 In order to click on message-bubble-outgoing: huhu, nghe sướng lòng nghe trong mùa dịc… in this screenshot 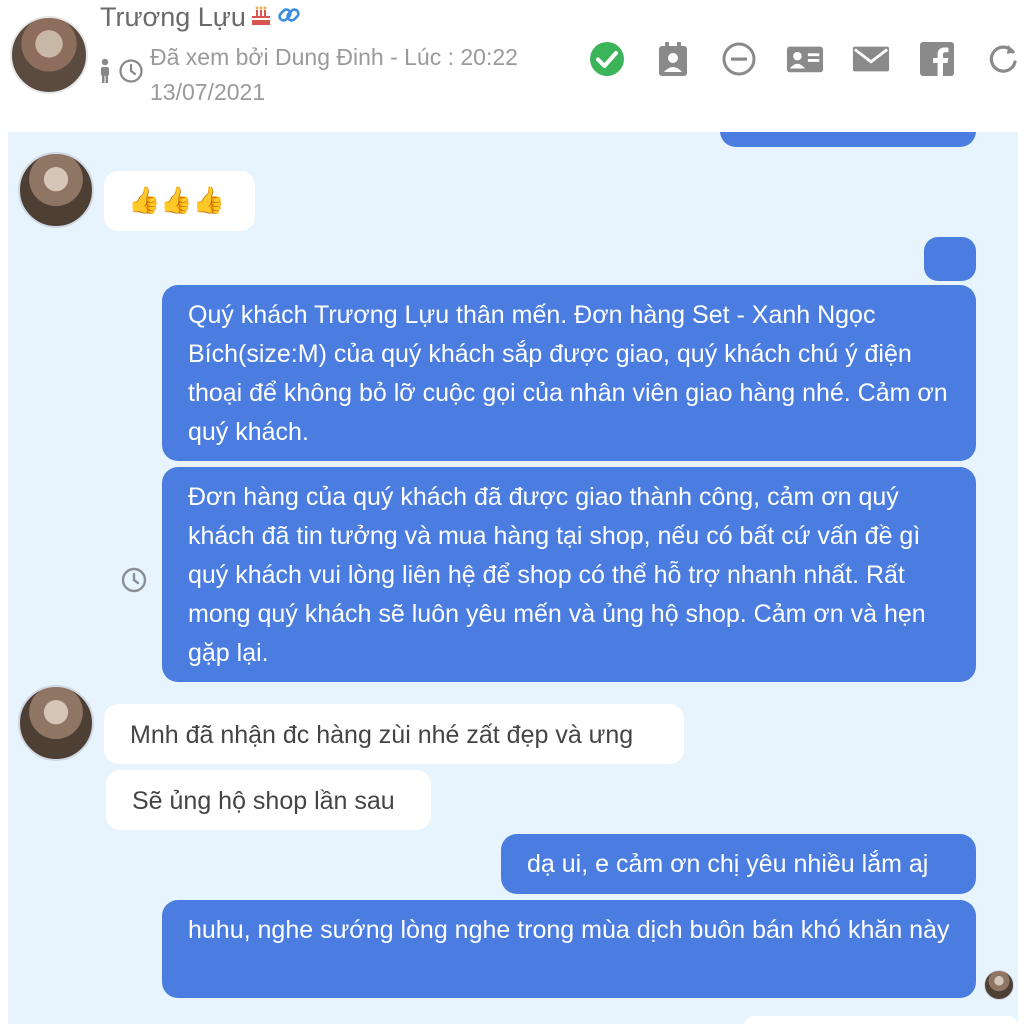, I will do `click(569, 949)`.